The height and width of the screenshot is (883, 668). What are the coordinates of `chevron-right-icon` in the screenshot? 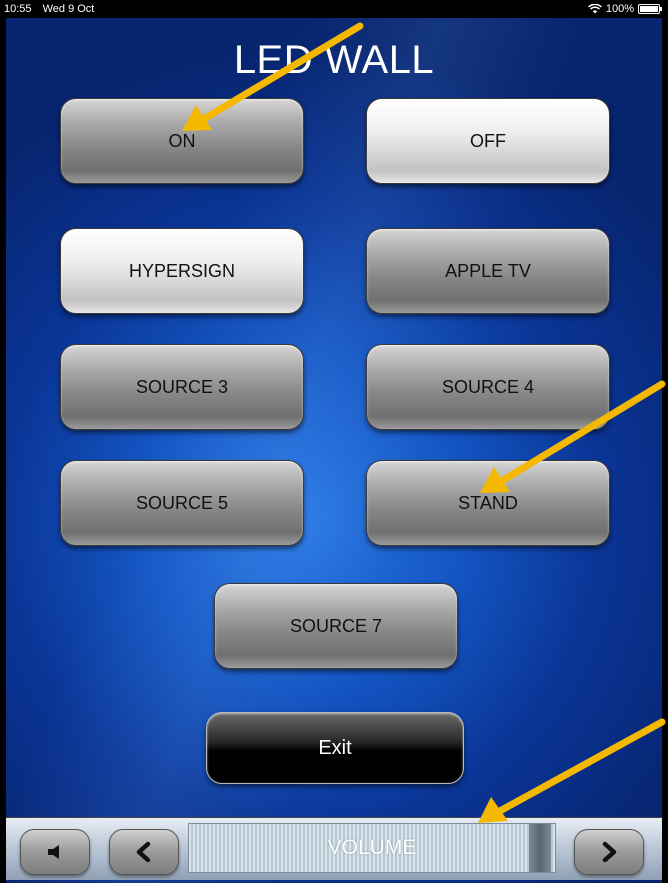 It's located at (609, 852).